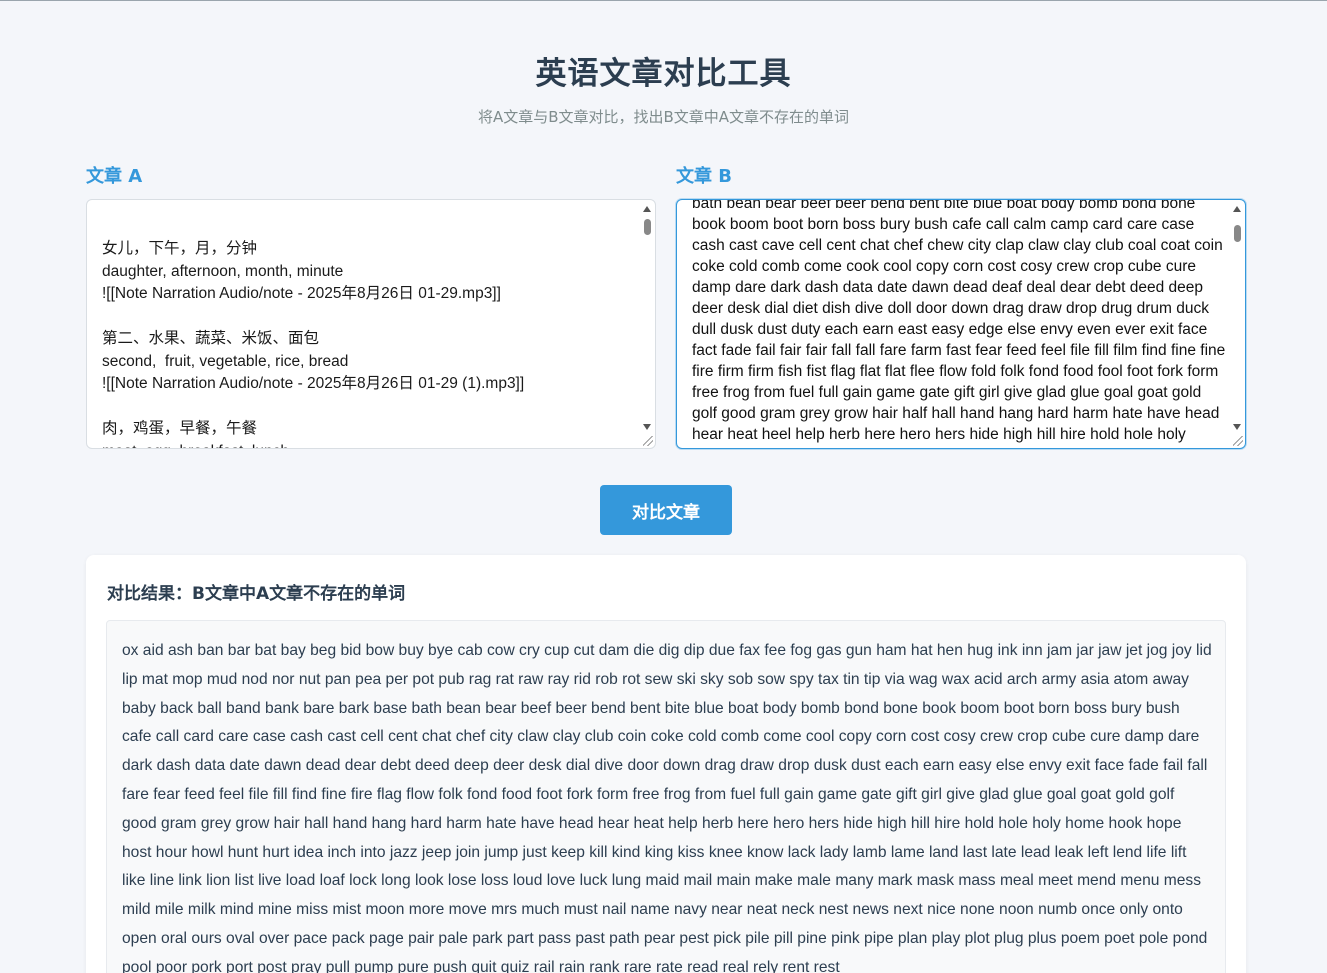 The image size is (1327, 973). What do you see at coordinates (704, 176) in the screenshot?
I see `article-b-label: 文章 B` at bounding box center [704, 176].